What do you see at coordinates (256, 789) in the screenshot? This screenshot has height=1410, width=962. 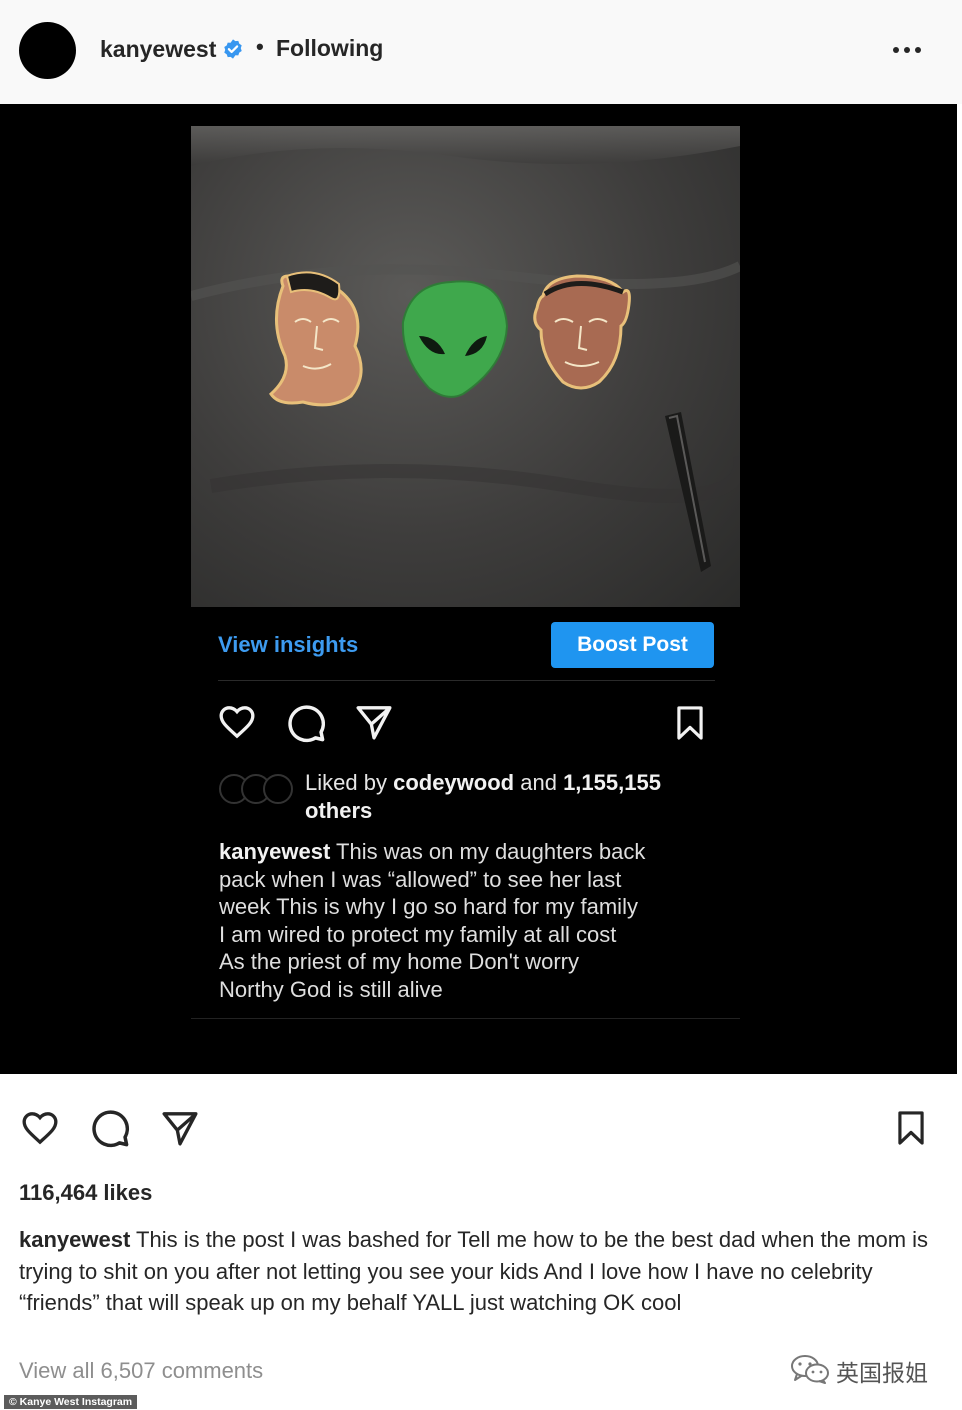 I see `liked-by-avatars` at bounding box center [256, 789].